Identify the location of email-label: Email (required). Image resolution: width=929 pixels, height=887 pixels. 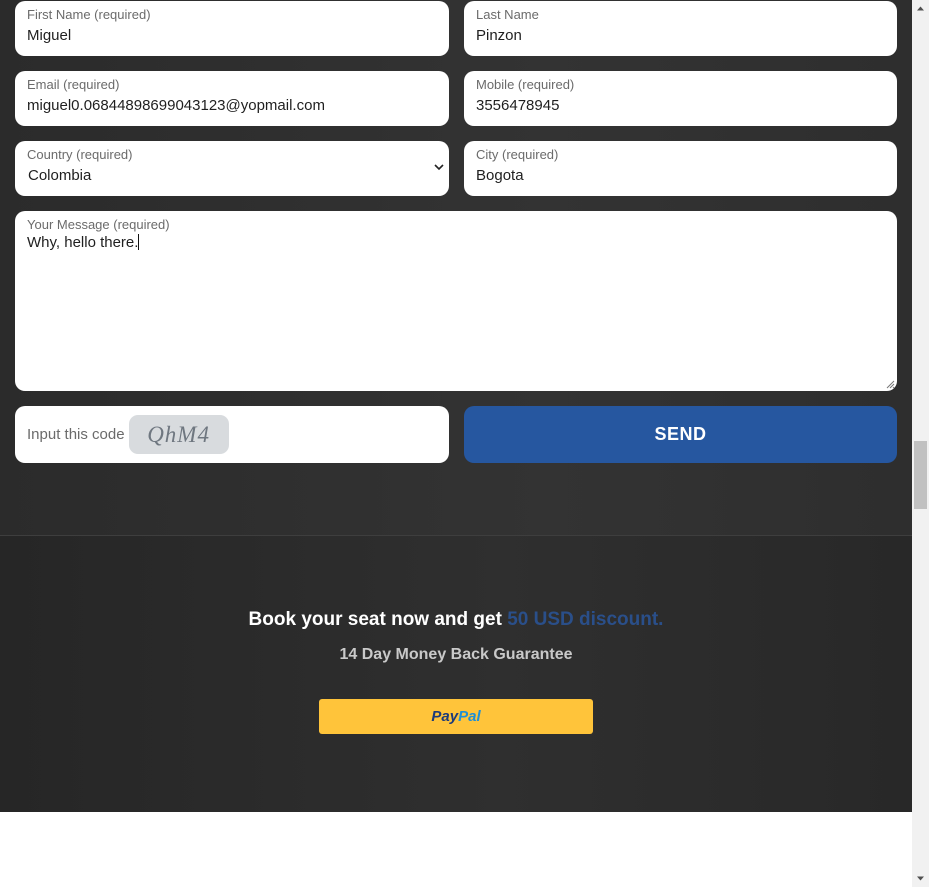
(73, 84).